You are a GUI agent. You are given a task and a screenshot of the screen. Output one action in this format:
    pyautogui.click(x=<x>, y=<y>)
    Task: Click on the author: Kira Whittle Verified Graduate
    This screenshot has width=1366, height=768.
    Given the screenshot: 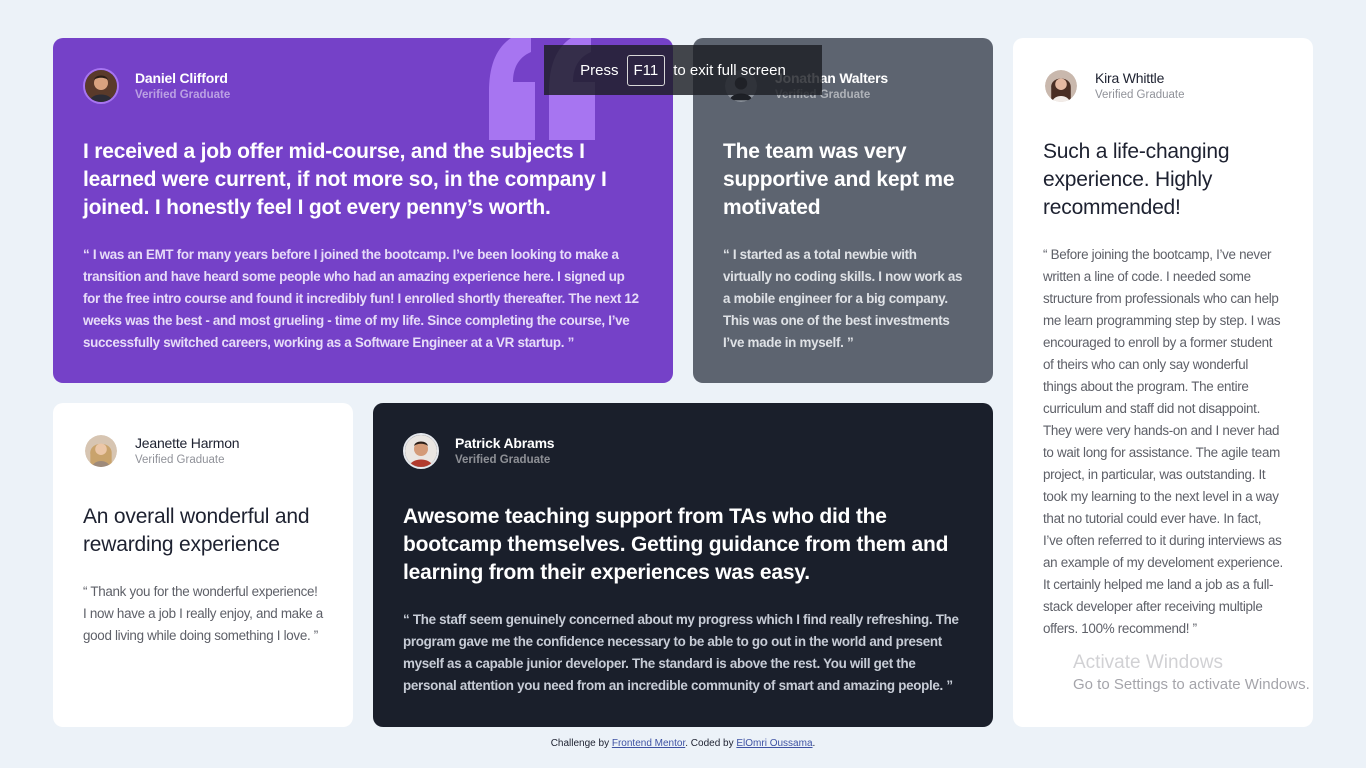 What is the action you would take?
    pyautogui.click(x=1163, y=86)
    